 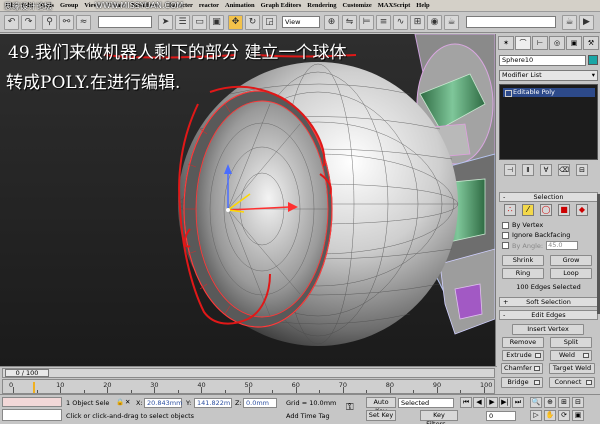 I want to click on add-time-tag: Add Time Tag, so click(x=308, y=416).